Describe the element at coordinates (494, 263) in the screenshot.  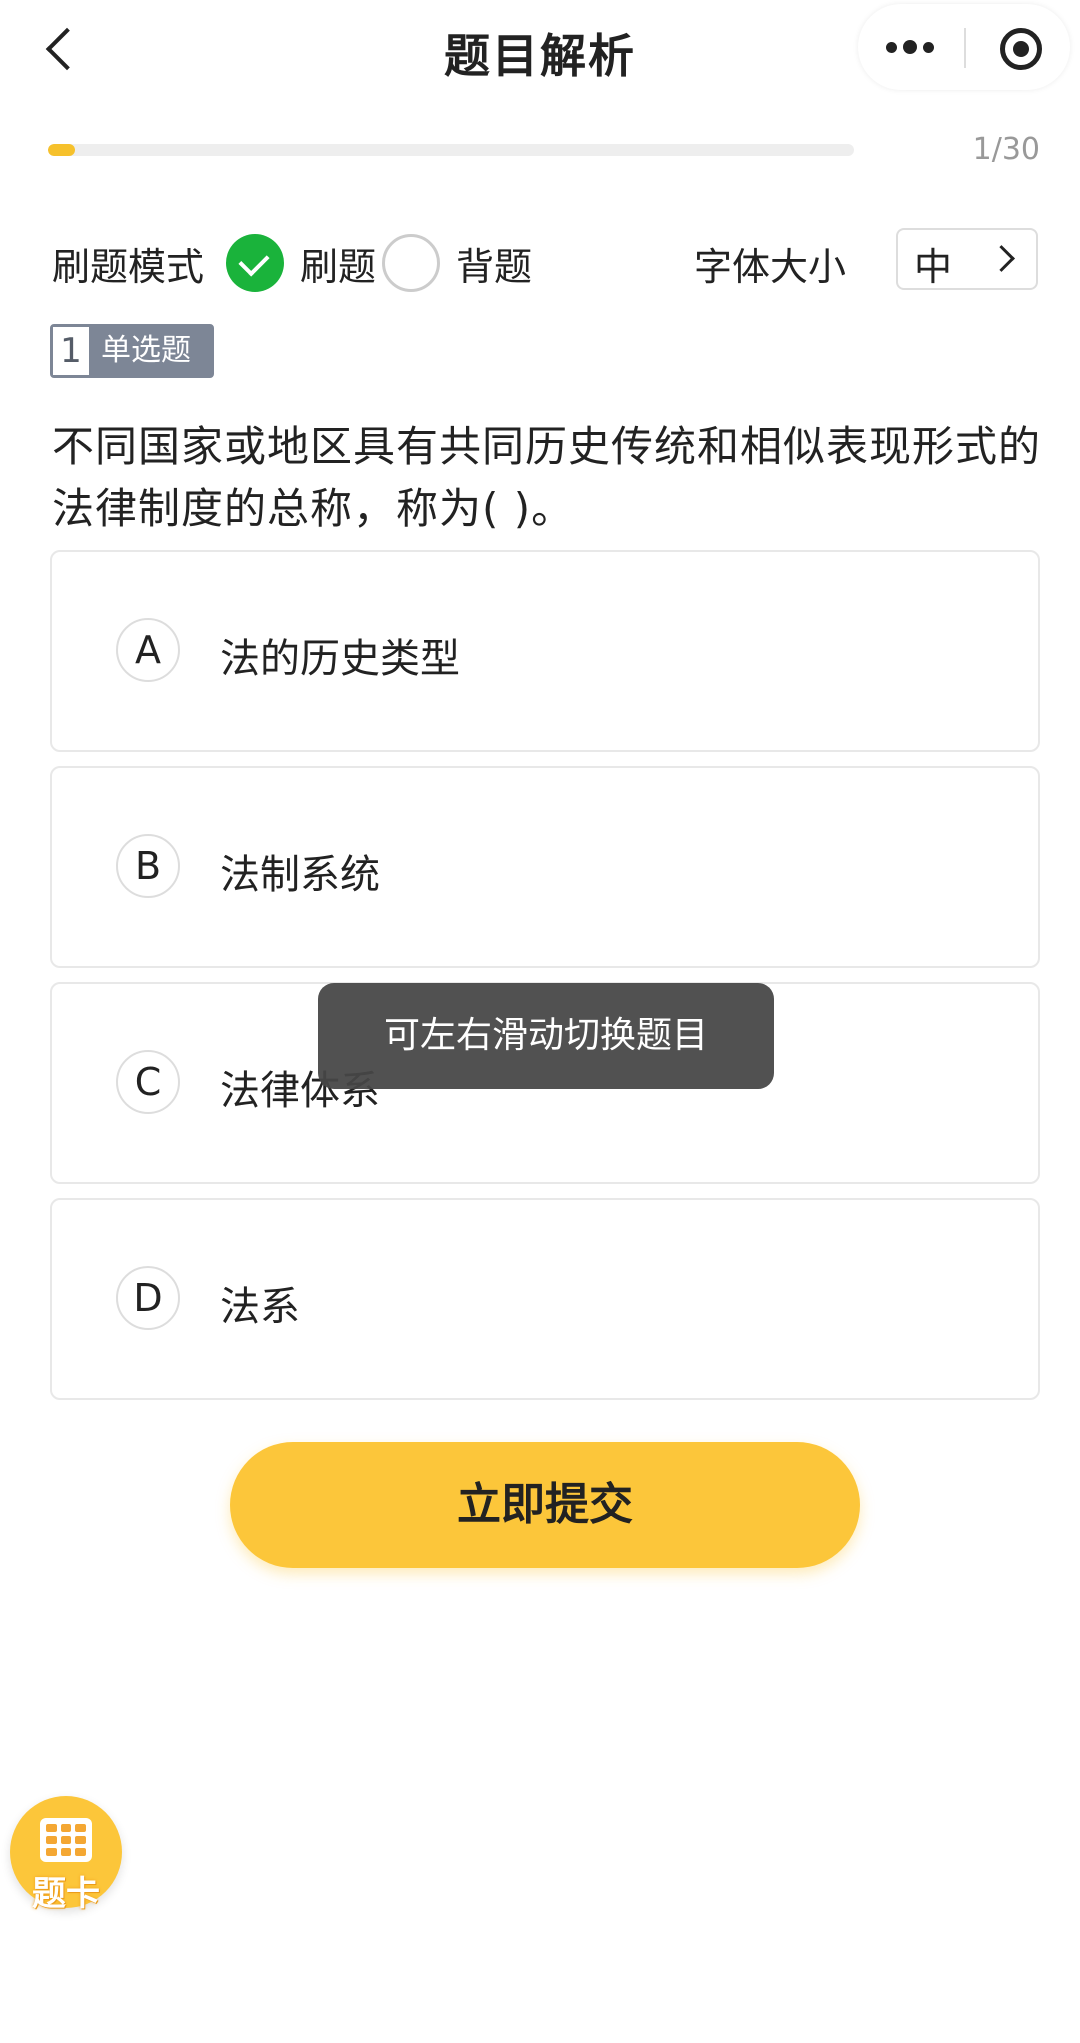
I see `mode-memorize-label: 背题` at that location.